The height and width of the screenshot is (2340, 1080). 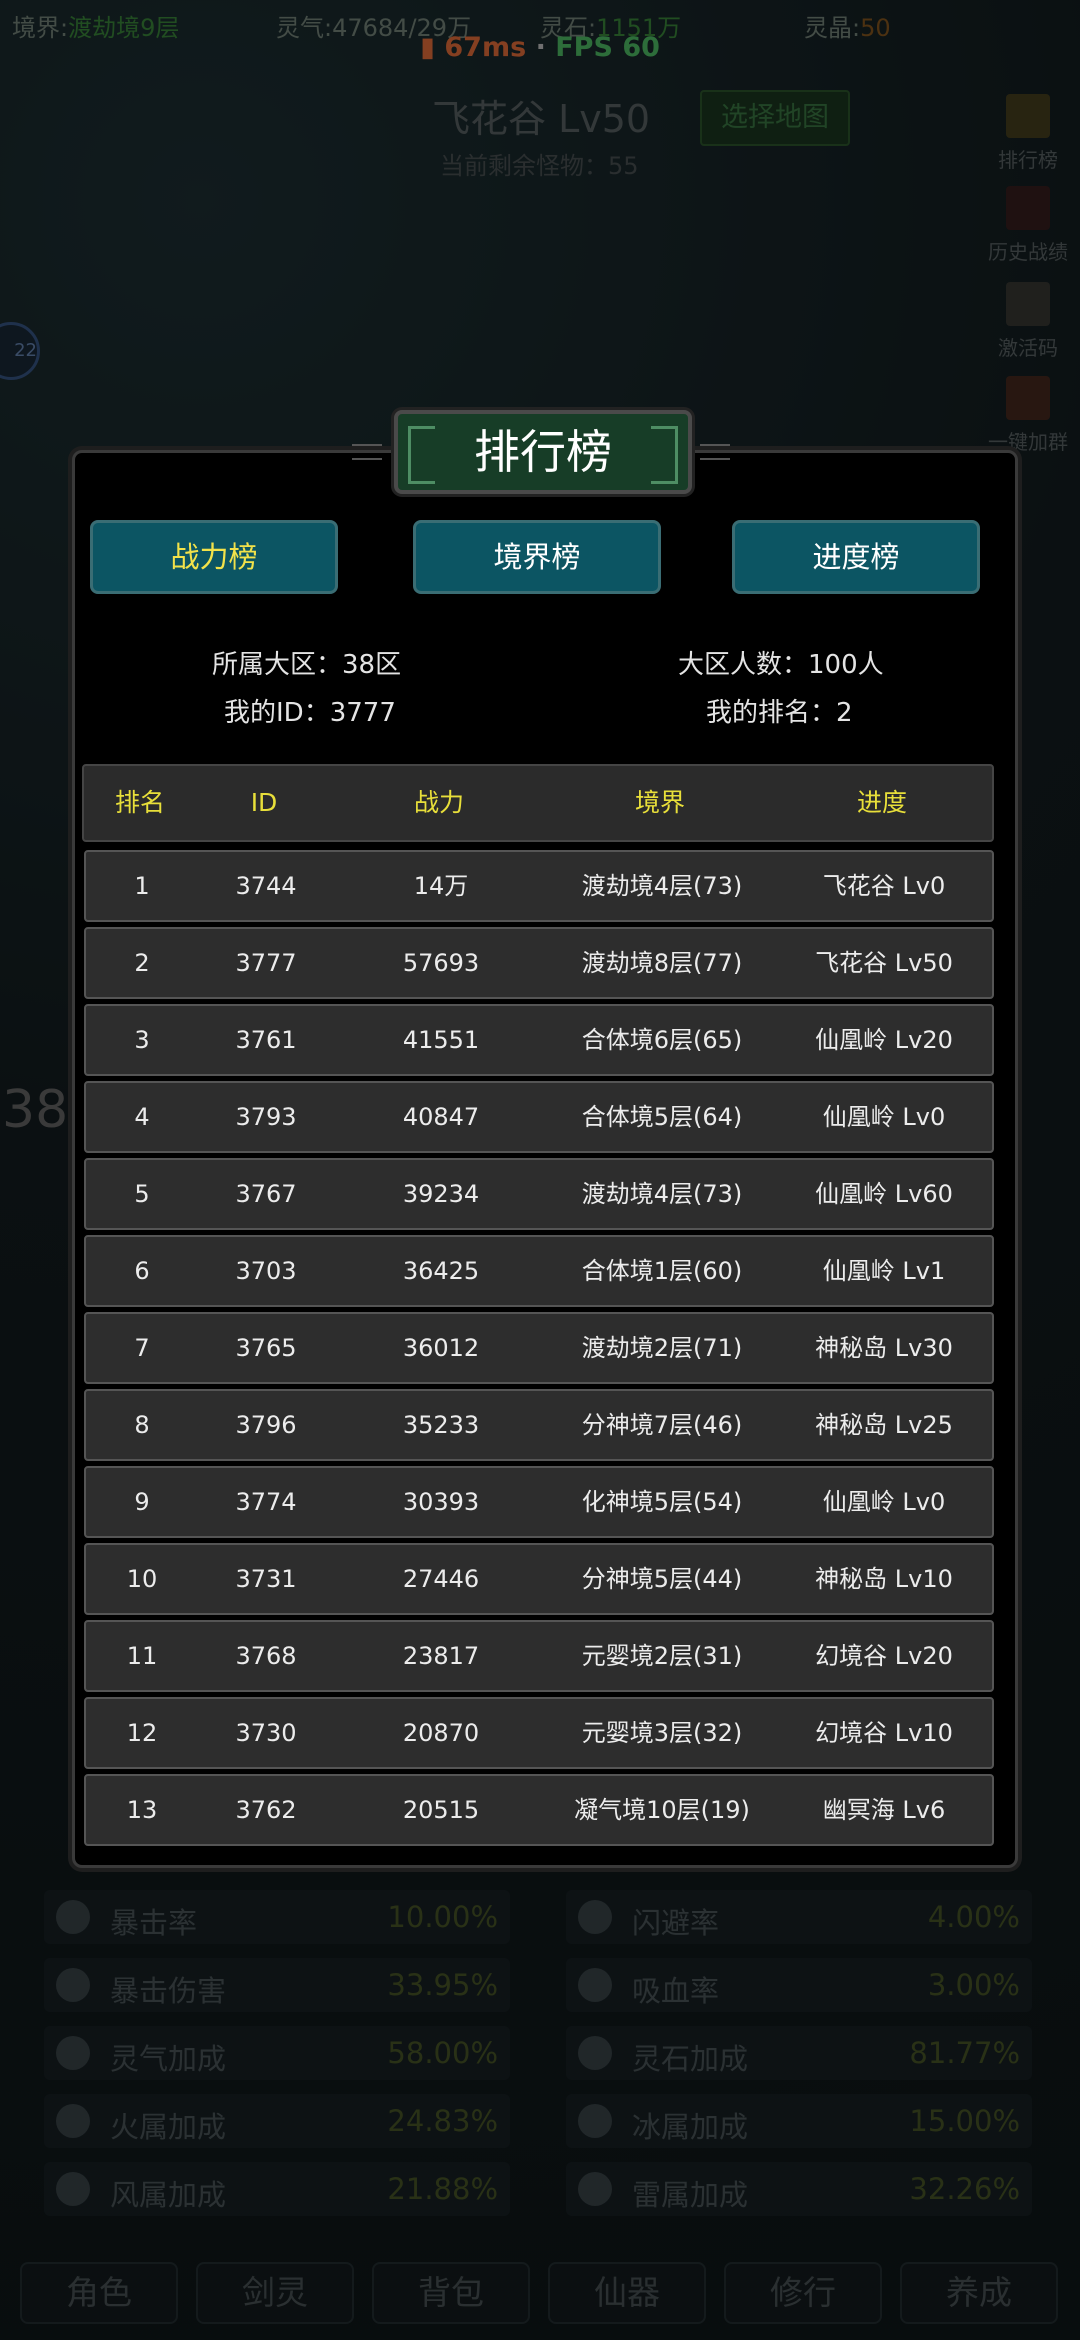 I want to click on cell-rank: 2, so click(x=142, y=963).